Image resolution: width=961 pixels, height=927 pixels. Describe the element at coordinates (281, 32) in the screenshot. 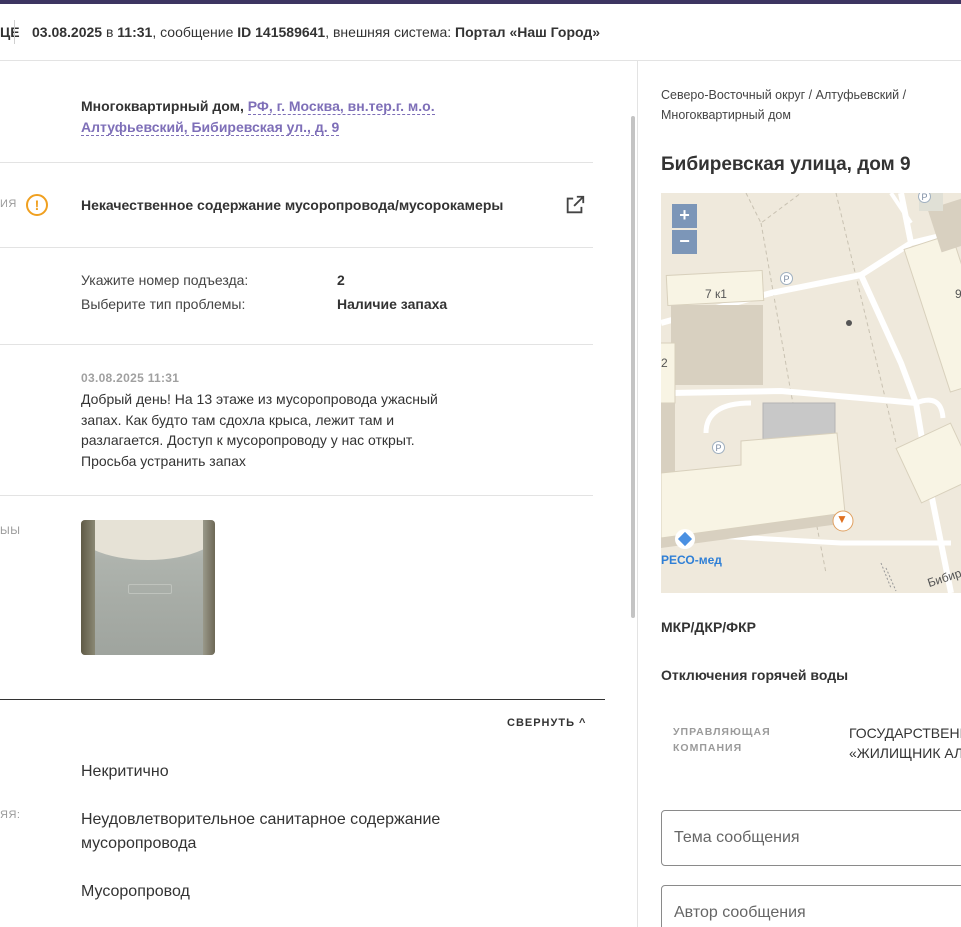

I see `message-id: ID 141589641` at that location.